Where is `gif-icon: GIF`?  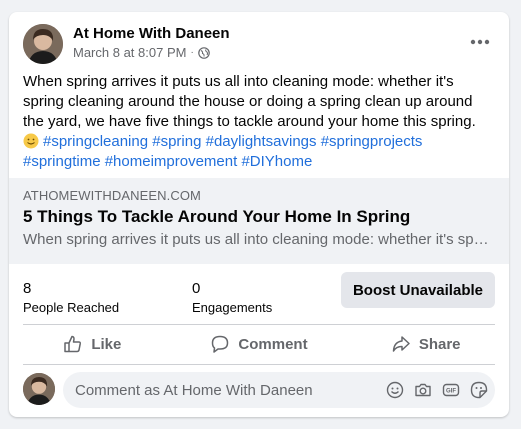 gif-icon: GIF is located at coordinates (451, 390).